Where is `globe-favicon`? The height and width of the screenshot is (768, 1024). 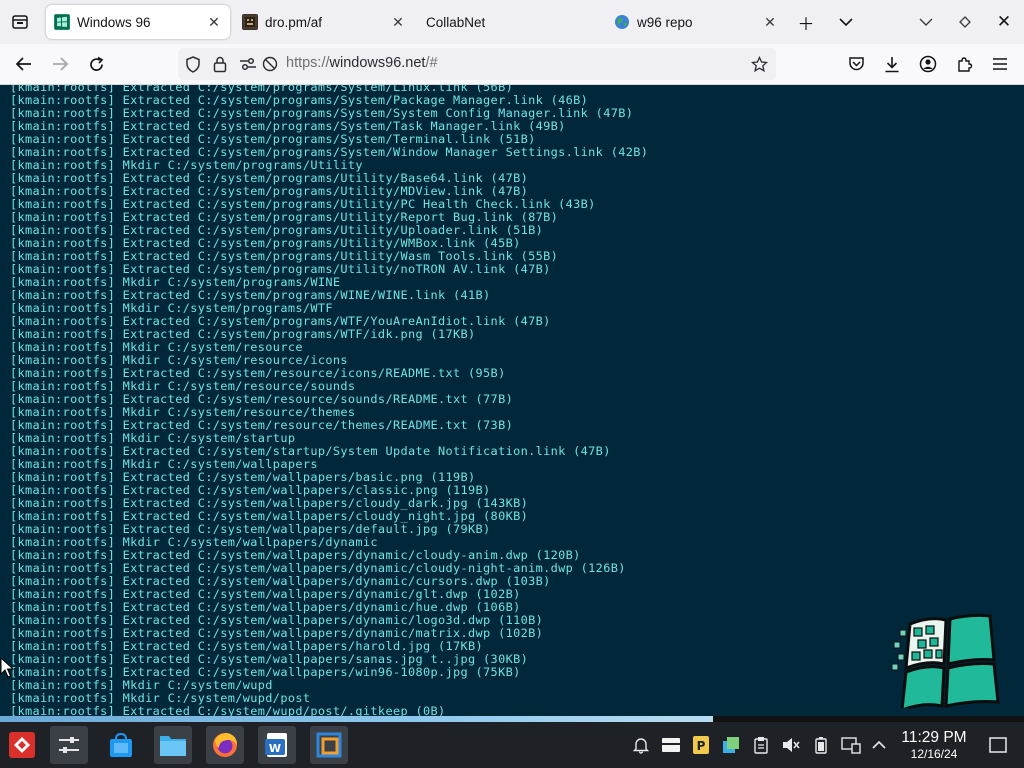
globe-favicon is located at coordinates (622, 22).